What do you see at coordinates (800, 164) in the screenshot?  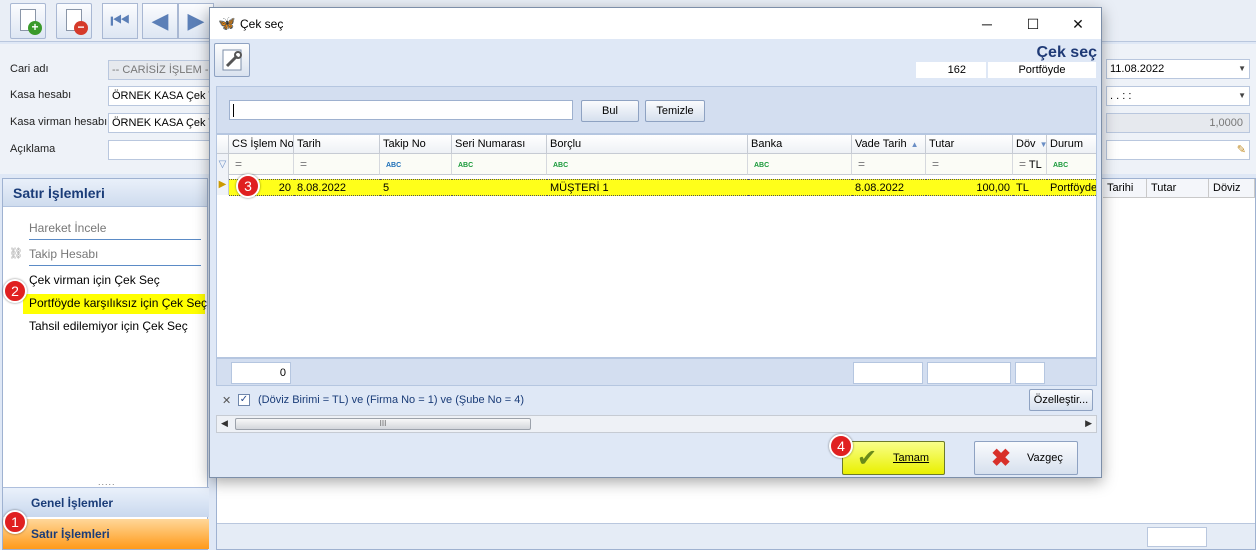 I see `filter-banka: ABC` at bounding box center [800, 164].